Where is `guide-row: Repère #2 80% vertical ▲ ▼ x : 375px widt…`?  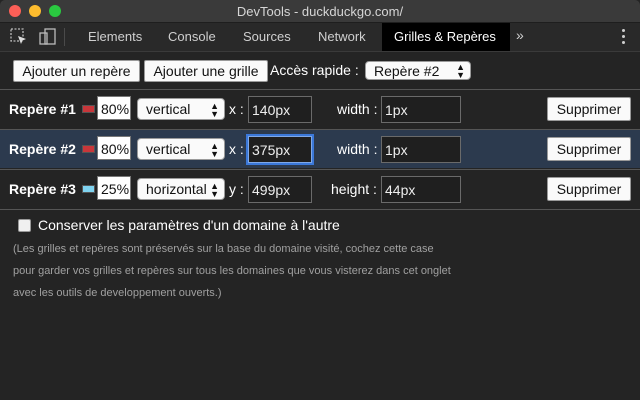 guide-row: Repère #2 80% vertical ▲ ▼ x : 375px widt… is located at coordinates (320, 148).